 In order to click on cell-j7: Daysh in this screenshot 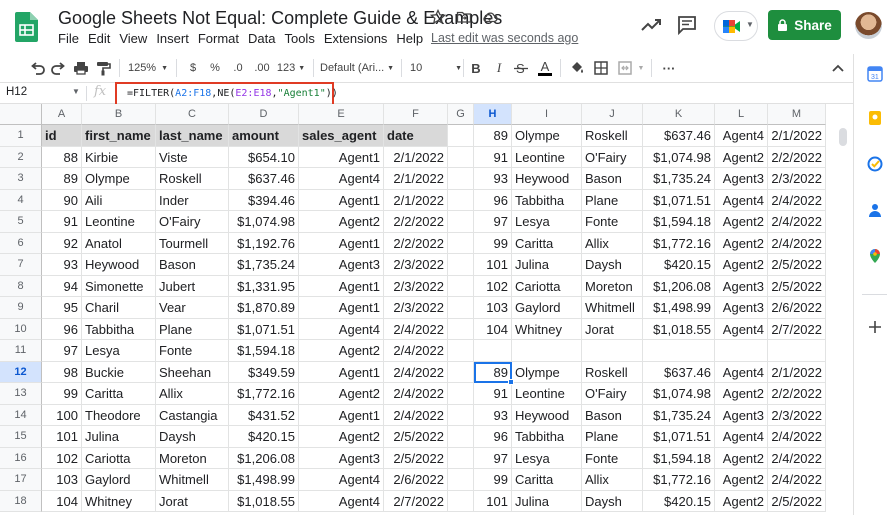, I will do `click(612, 265)`.